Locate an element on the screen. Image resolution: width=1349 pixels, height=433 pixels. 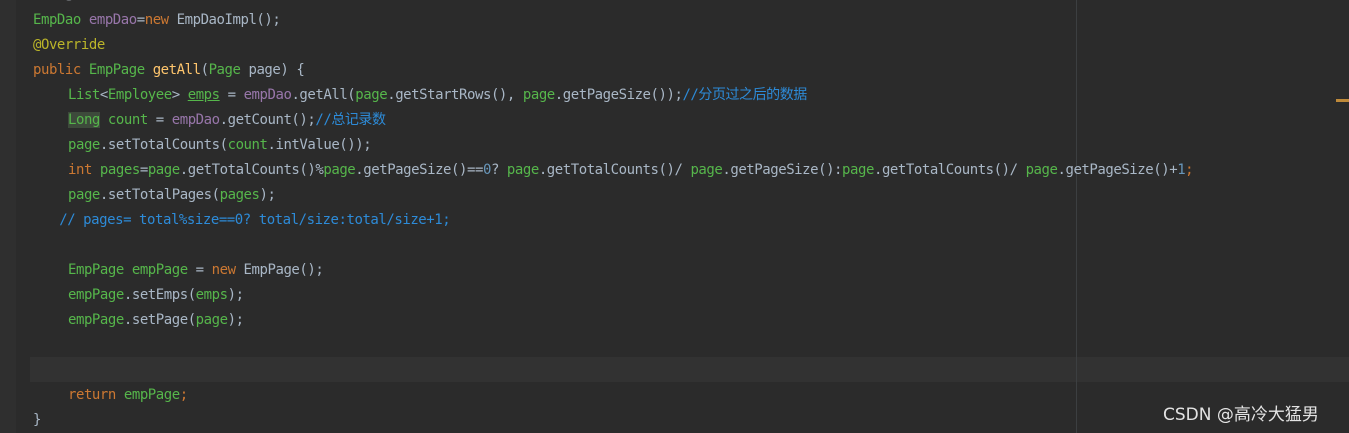
code-token: Page is located at coordinates (224, 70).